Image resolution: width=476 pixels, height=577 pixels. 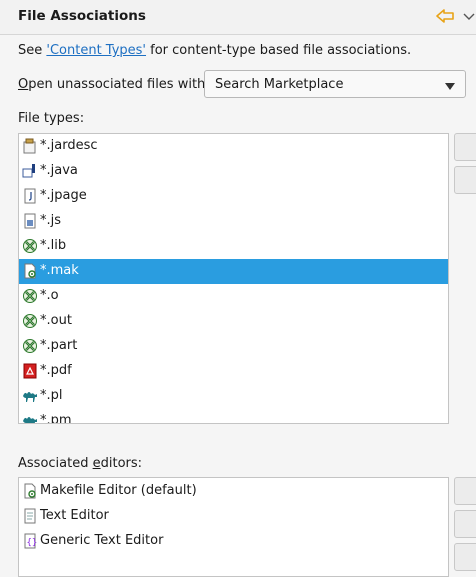 I want to click on pdf-file-icon, so click(x=30, y=371).